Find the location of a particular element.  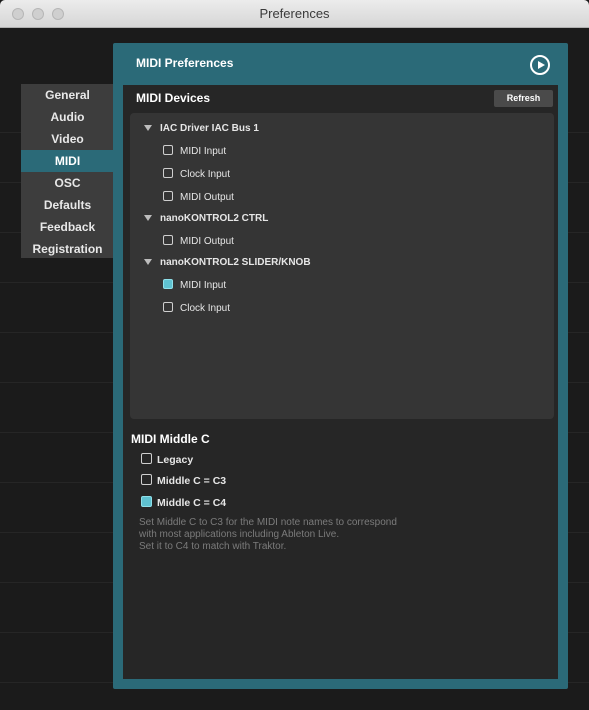

sidebar-item-general: General is located at coordinates (67, 95).